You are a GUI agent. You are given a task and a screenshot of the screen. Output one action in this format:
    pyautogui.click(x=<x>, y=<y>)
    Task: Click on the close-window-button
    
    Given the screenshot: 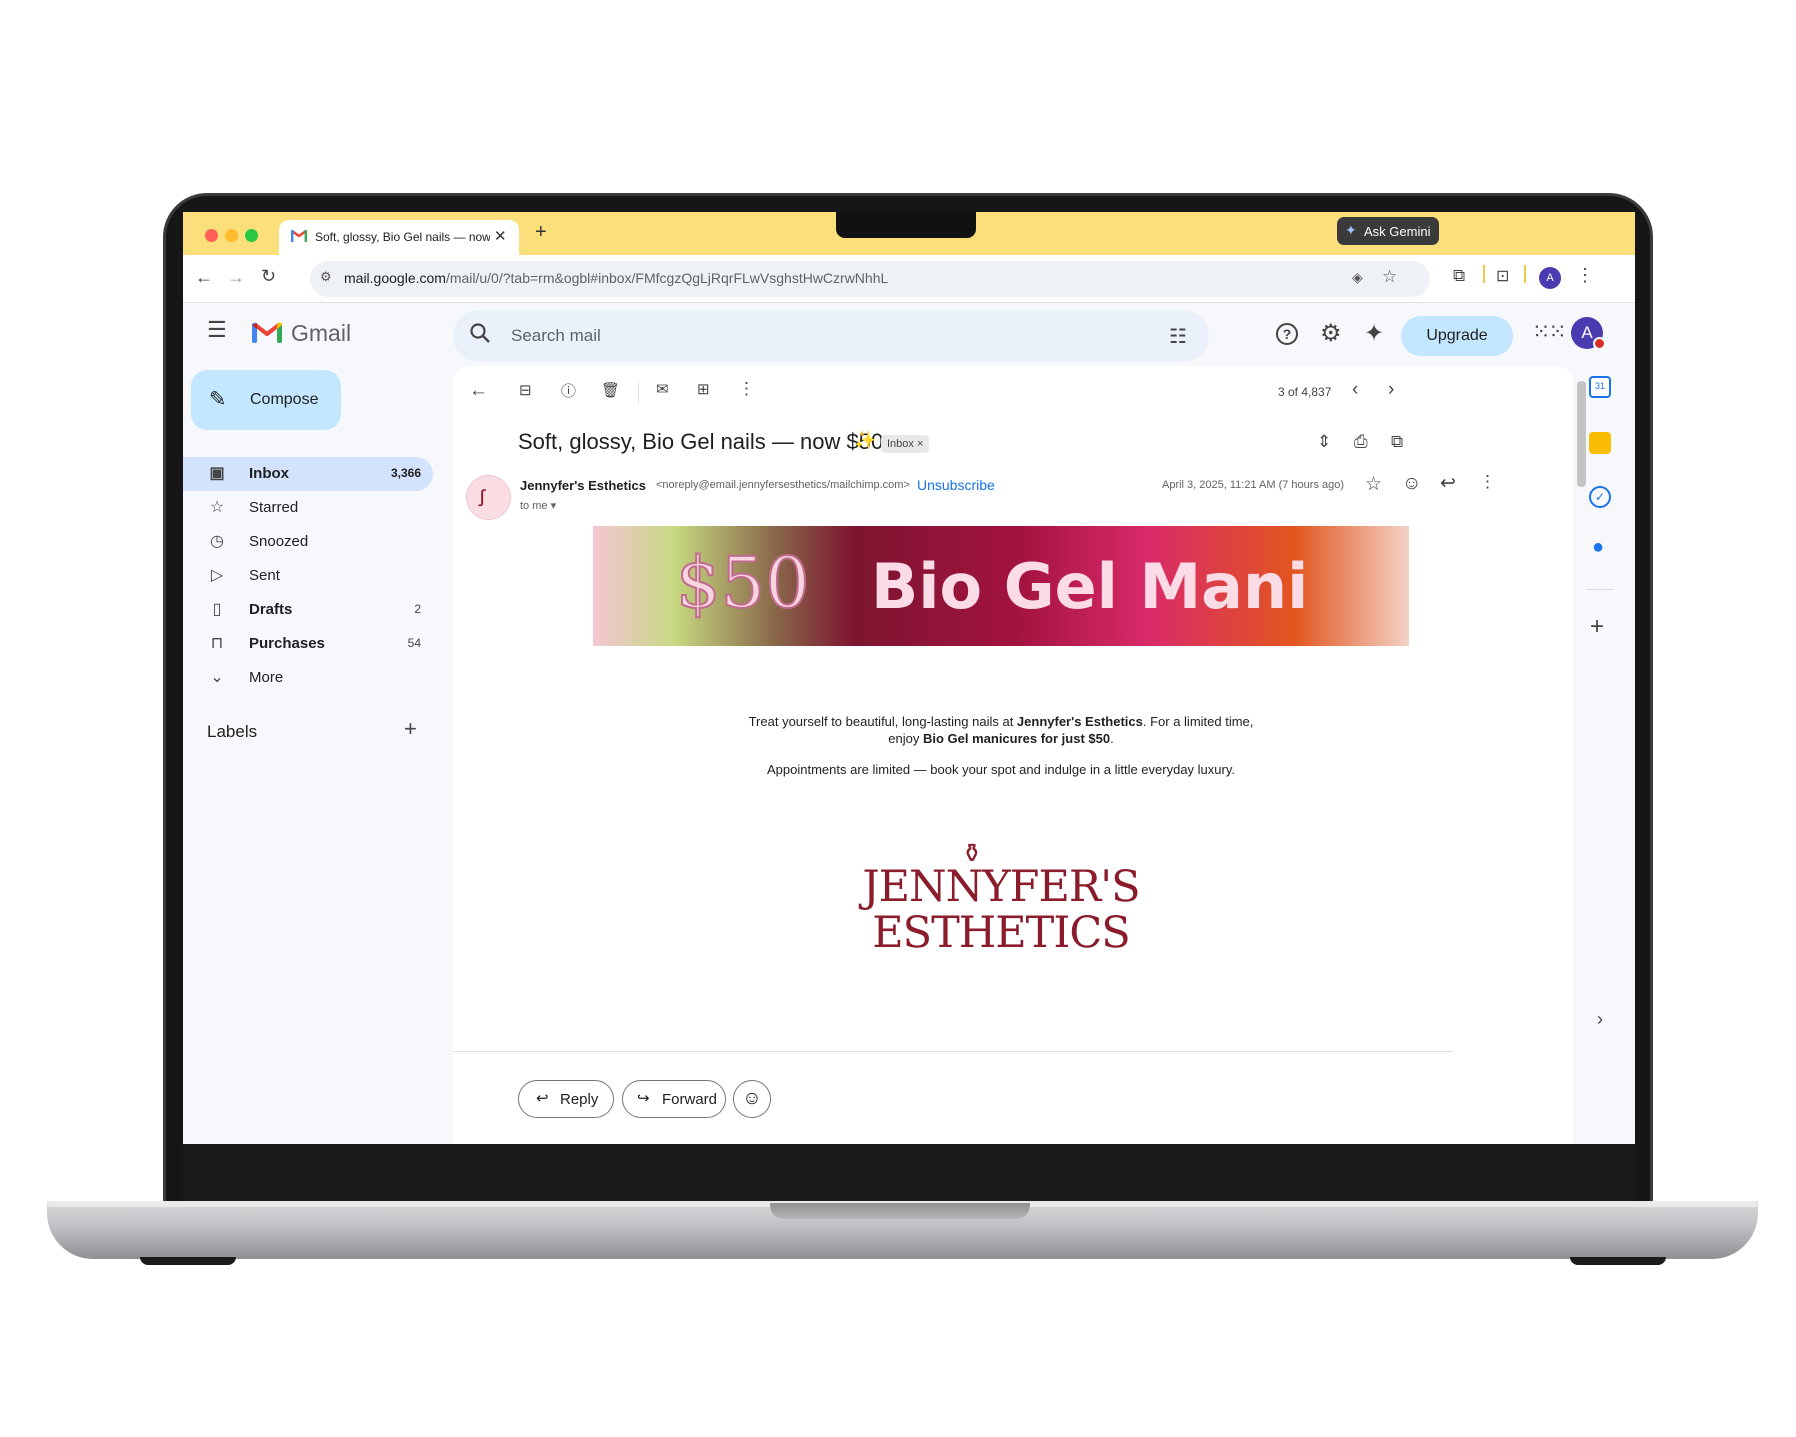 What is the action you would take?
    pyautogui.click(x=211, y=235)
    